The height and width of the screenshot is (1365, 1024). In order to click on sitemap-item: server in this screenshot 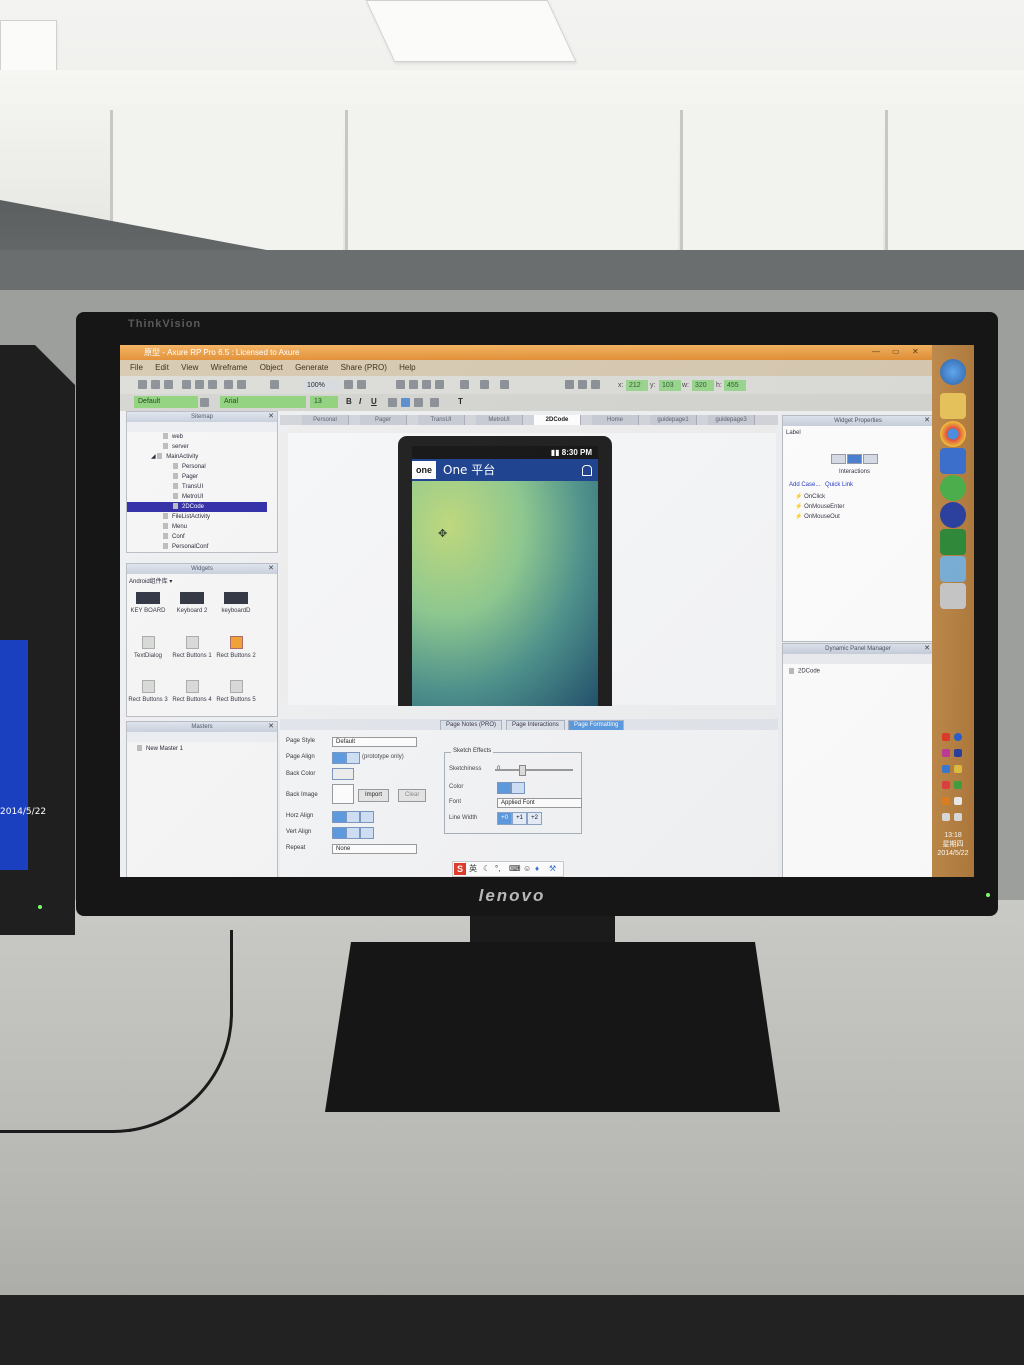, I will do `click(176, 447)`.